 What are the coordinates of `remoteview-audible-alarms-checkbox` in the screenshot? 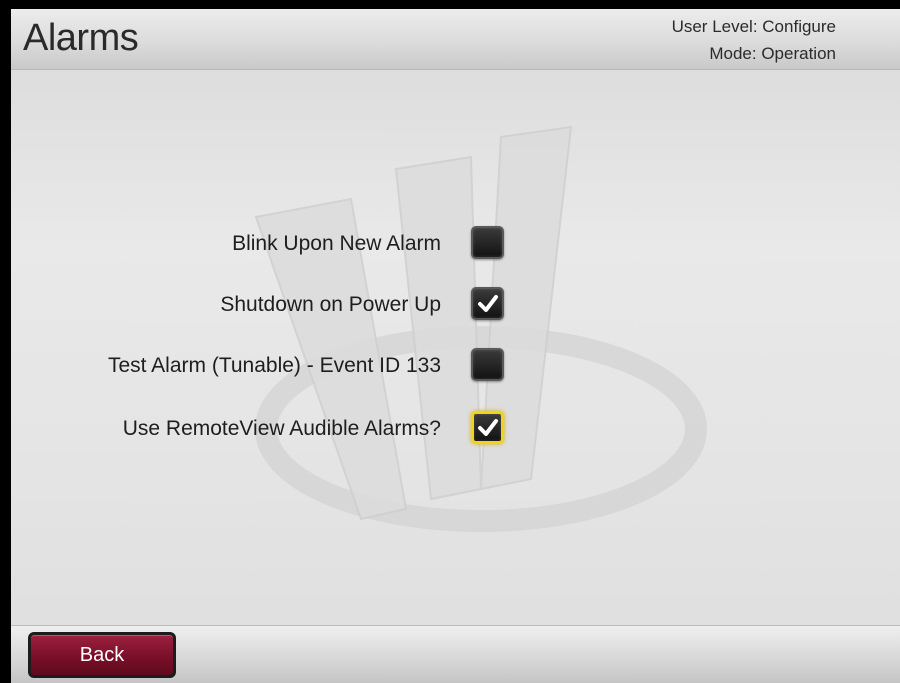 It's located at (487, 427).